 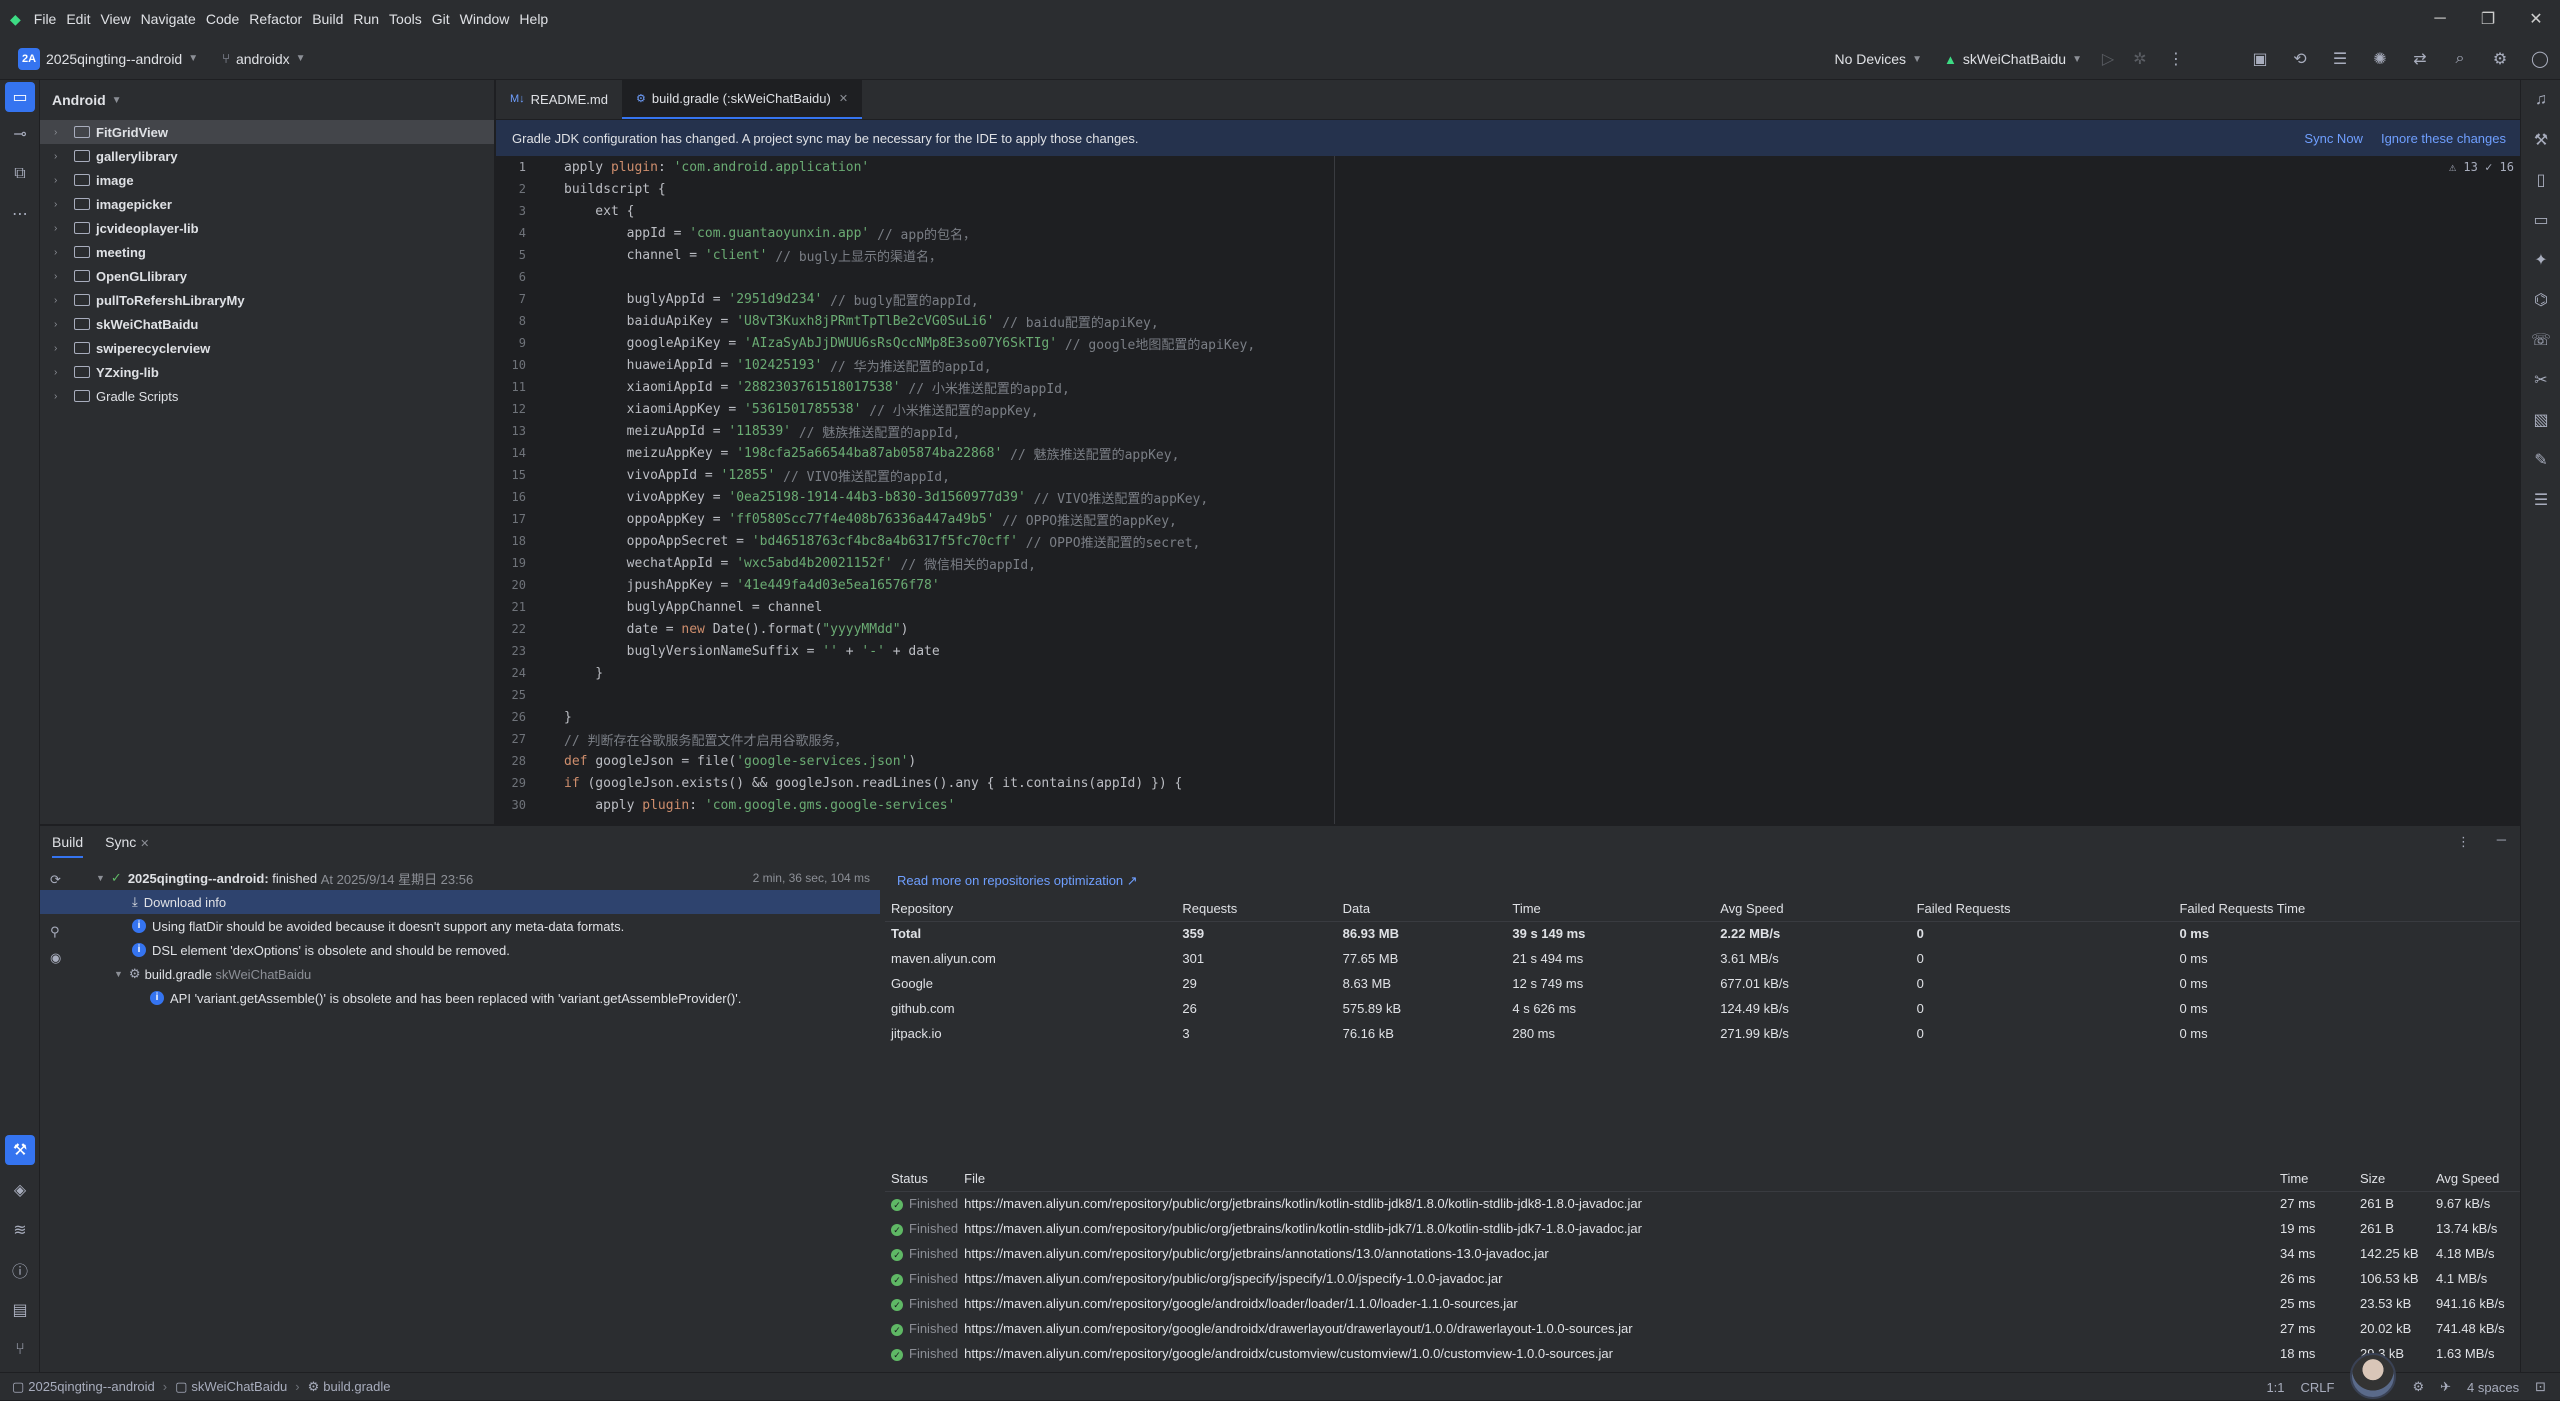 I want to click on branch-selector: androidx, so click(x=263, y=59).